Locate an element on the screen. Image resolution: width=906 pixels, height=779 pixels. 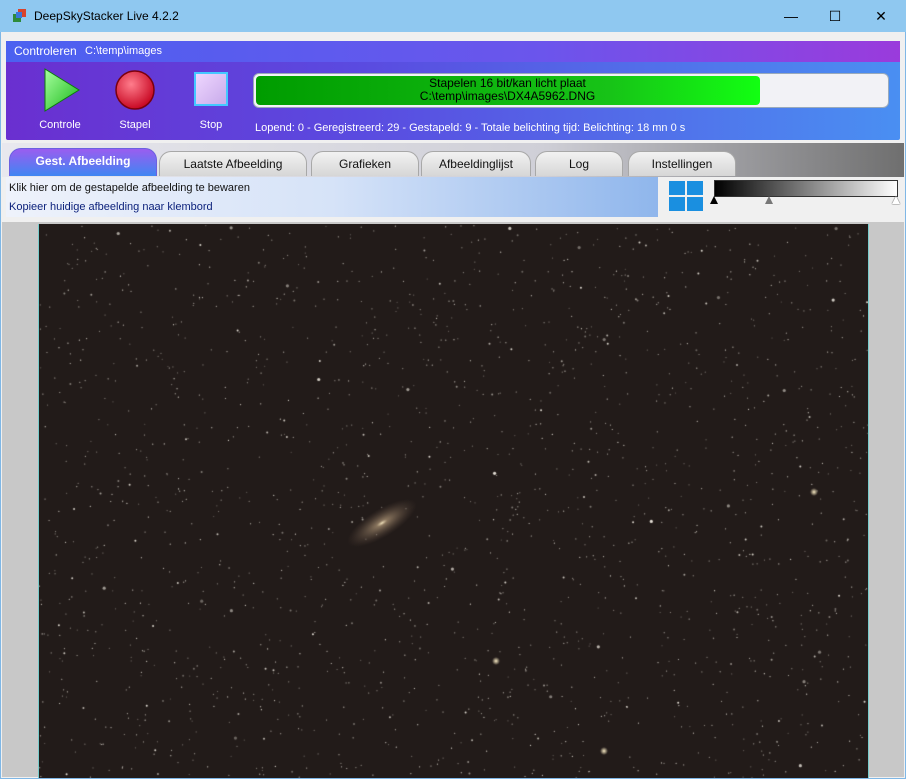
black-point-handle is located at coordinates (714, 200).